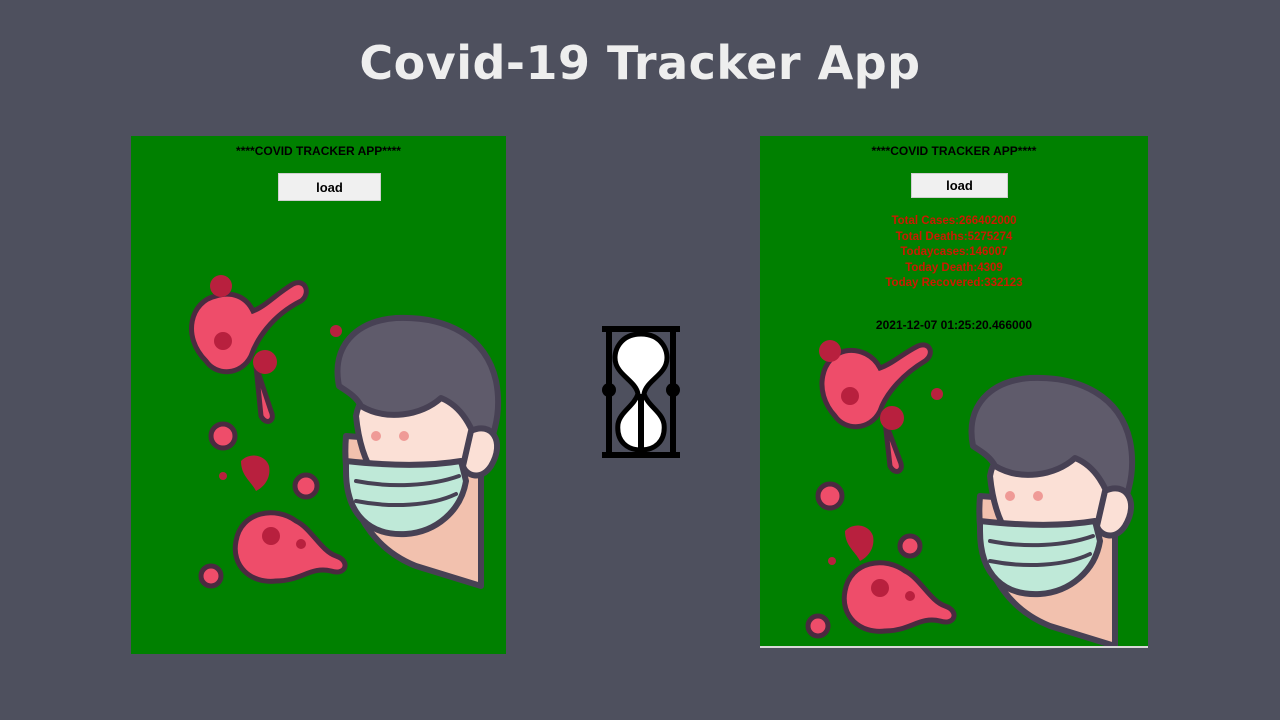 This screenshot has height=720, width=1280. I want to click on total-deaths-text: Total Deaths:5275274, so click(954, 236).